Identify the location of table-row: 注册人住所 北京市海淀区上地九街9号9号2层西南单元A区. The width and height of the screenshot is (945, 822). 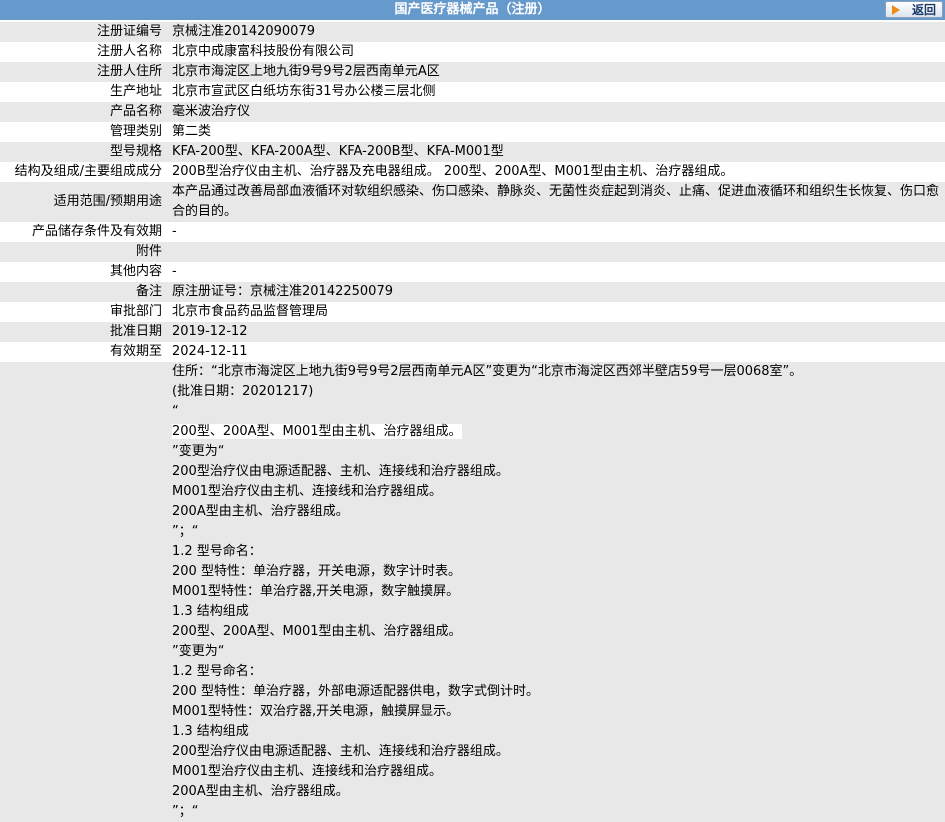
(472, 72).